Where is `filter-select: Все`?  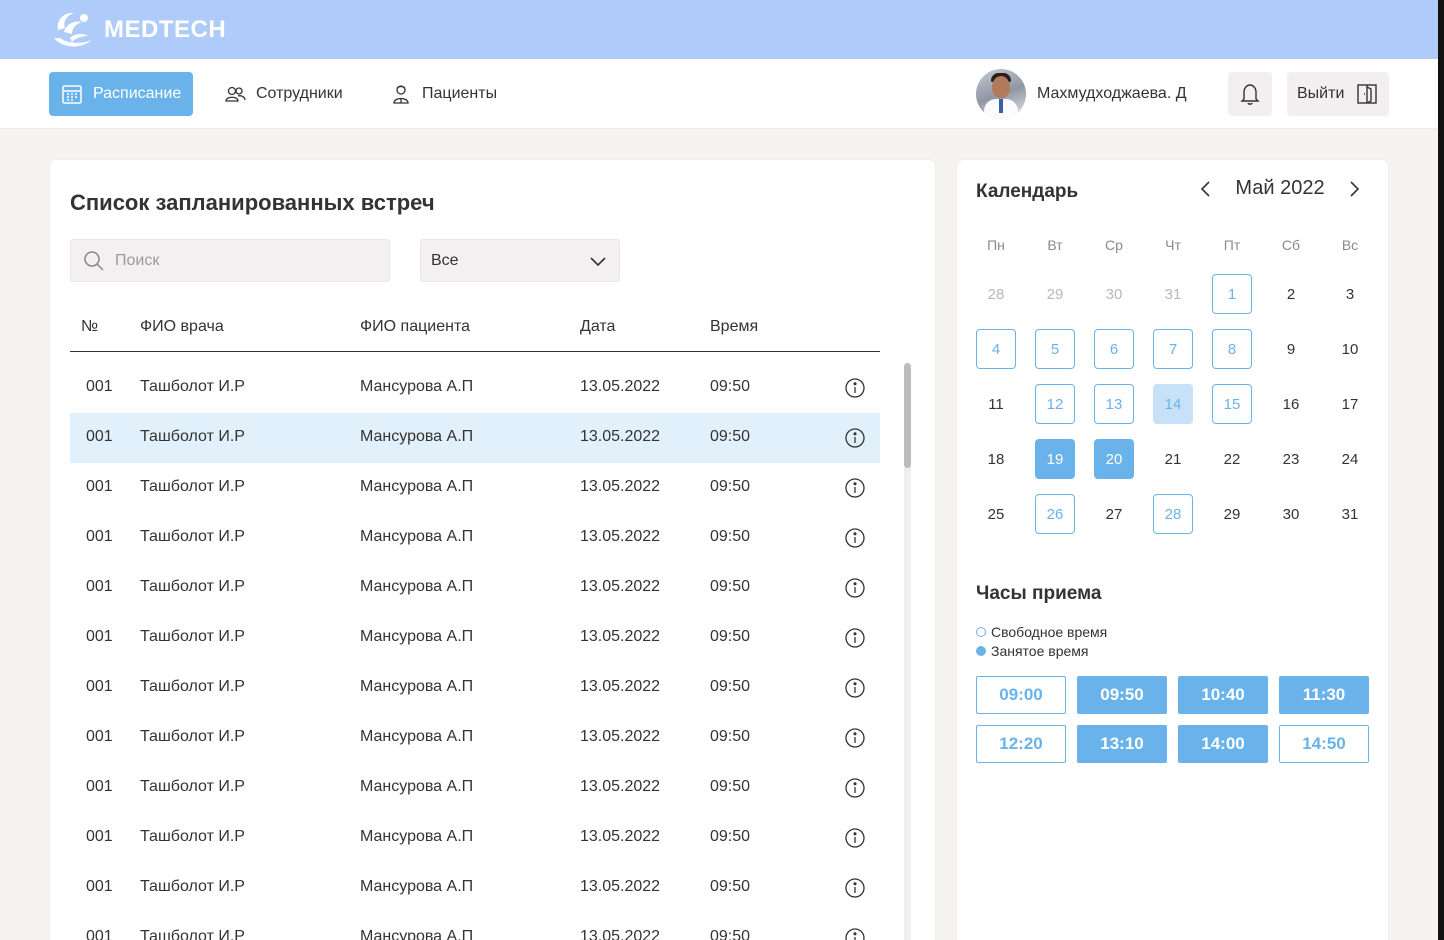 filter-select: Все is located at coordinates (520, 260).